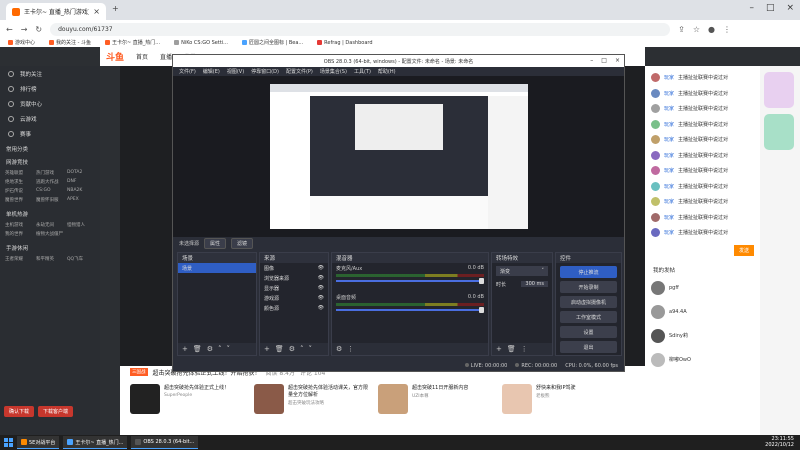 The width and height of the screenshot is (800, 450). Describe the element at coordinates (702, 336) in the screenshot. I see `post-item: Sdiny莉` at that location.